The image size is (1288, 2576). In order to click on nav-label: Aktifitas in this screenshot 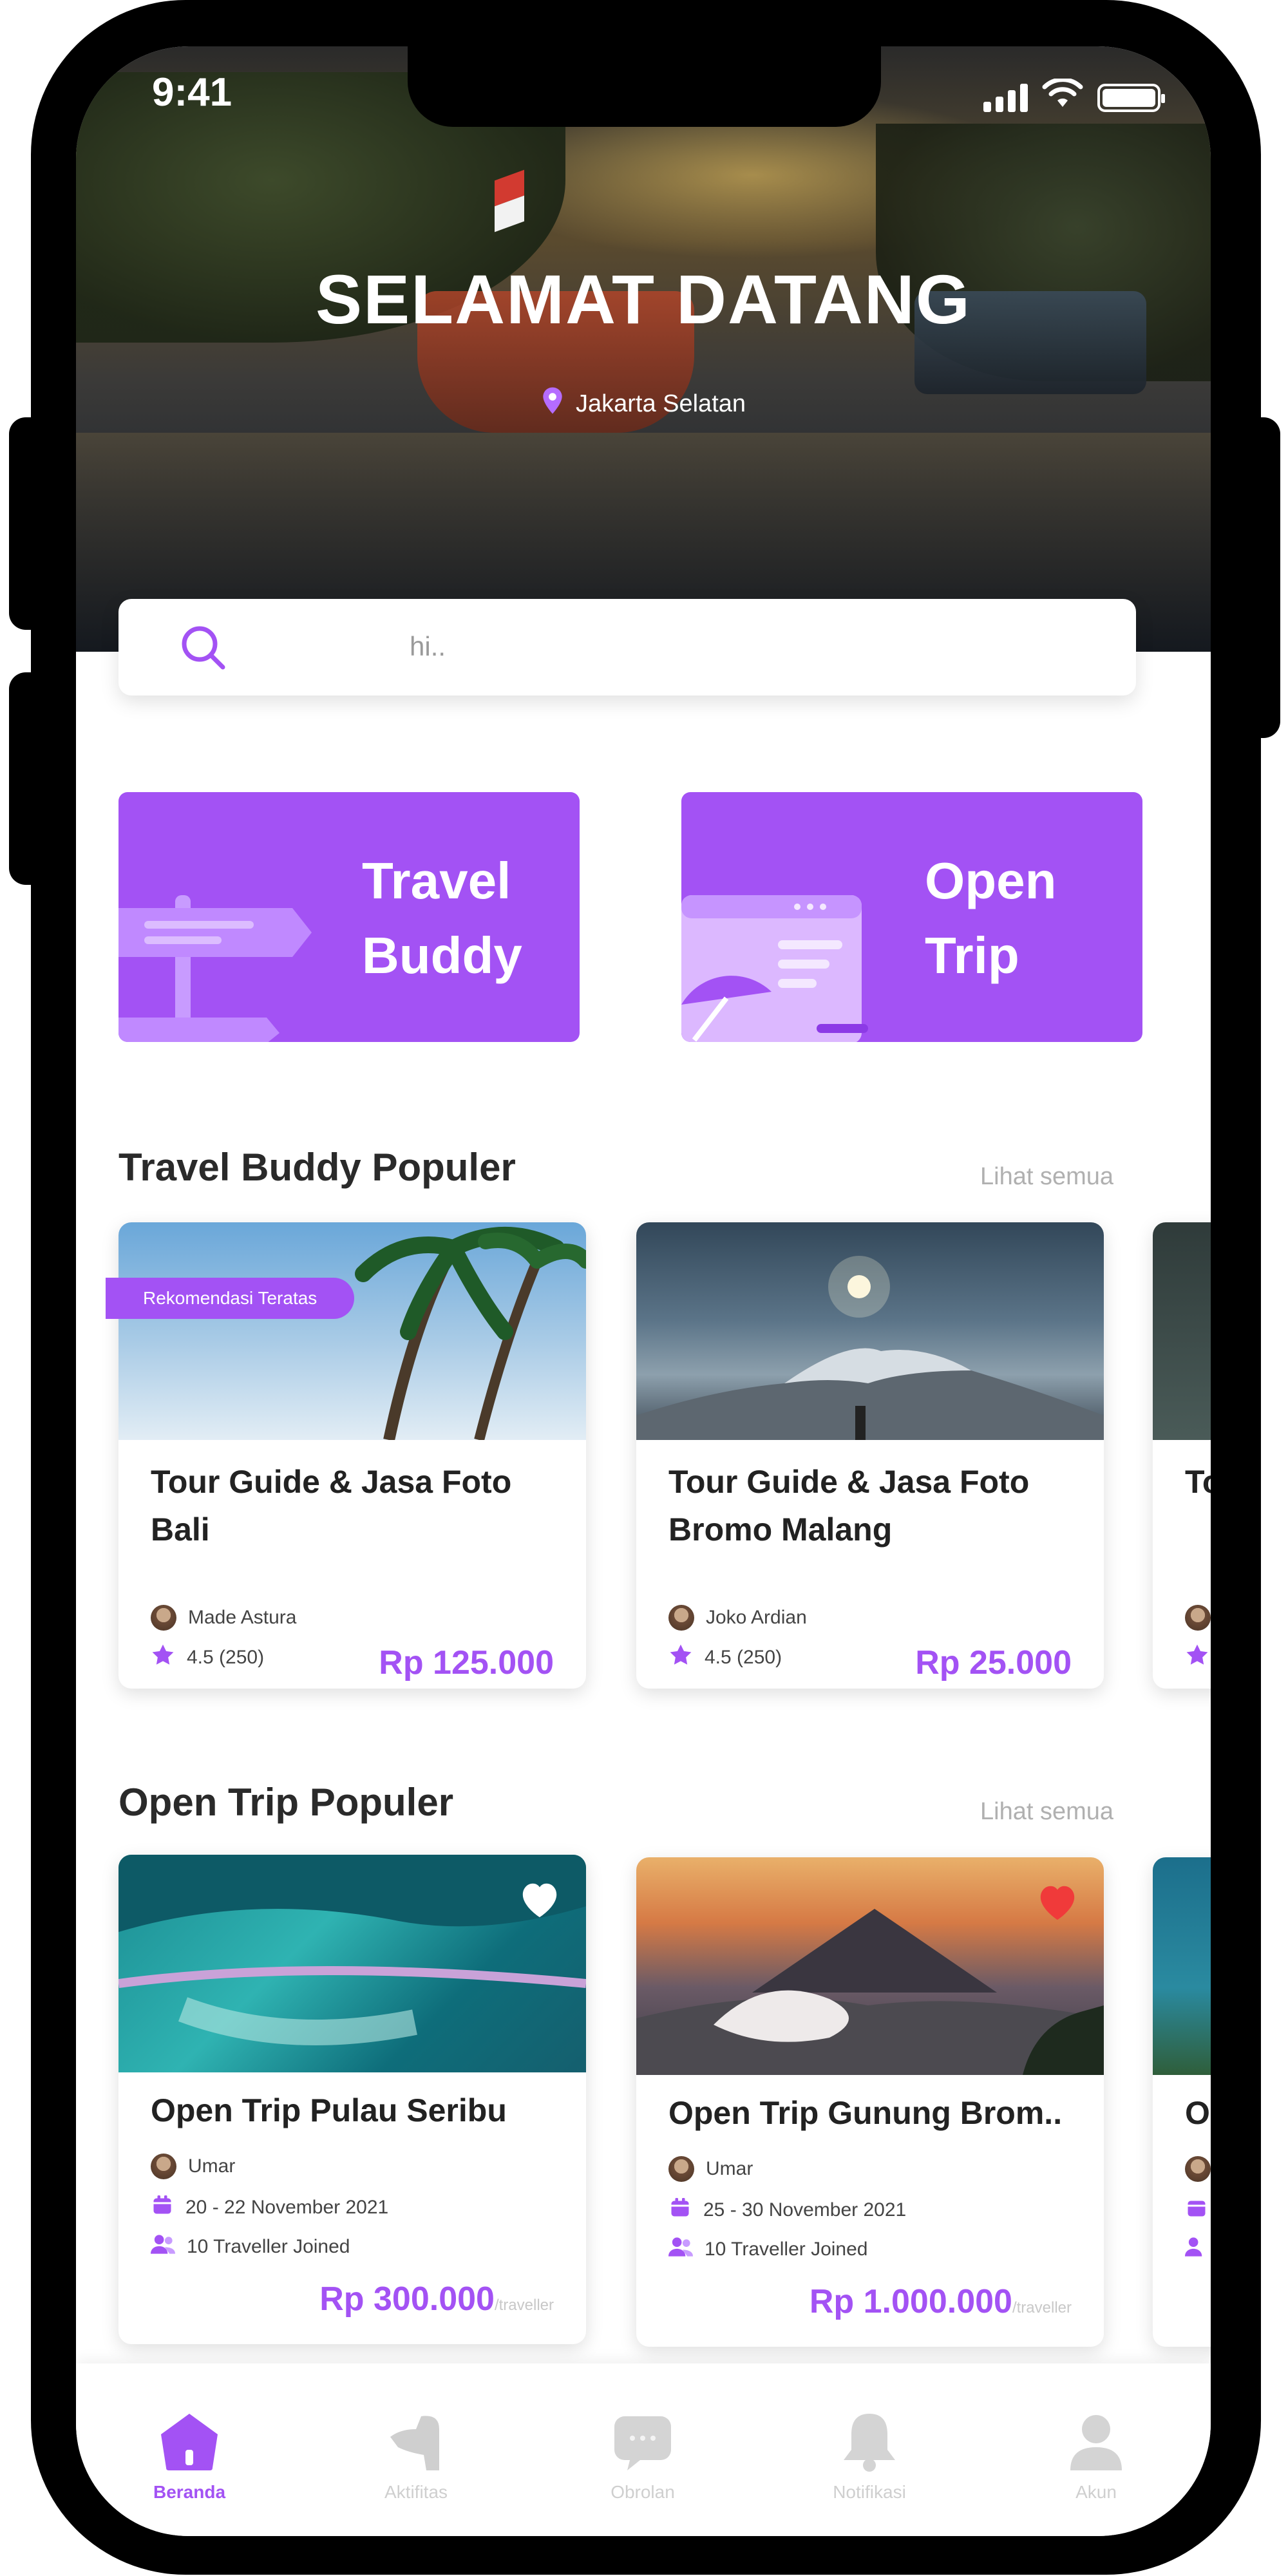, I will do `click(416, 2492)`.